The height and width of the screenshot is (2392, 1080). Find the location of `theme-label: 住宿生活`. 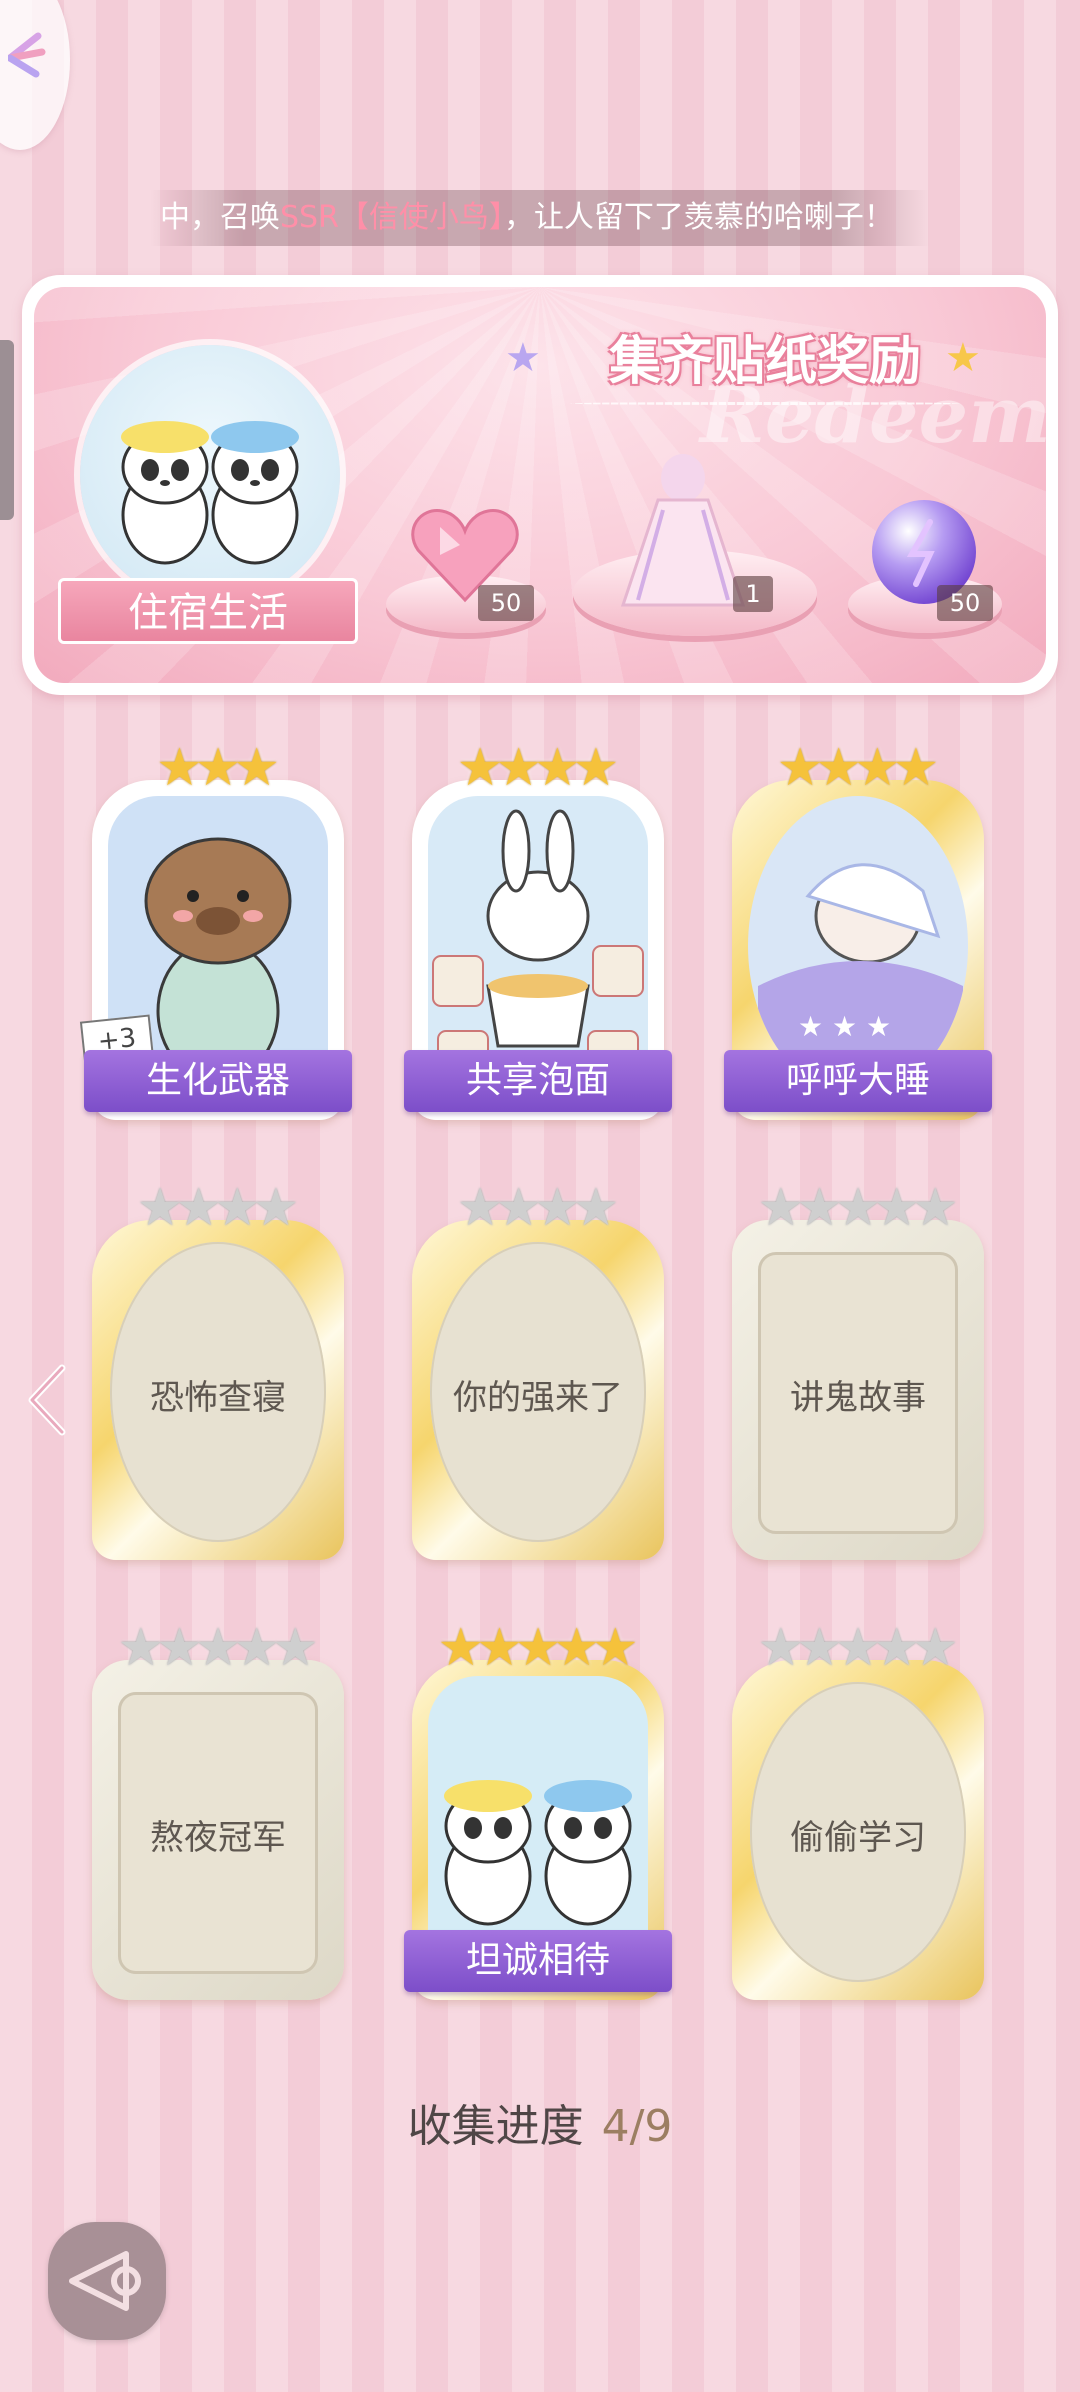

theme-label: 住宿生活 is located at coordinates (208, 611).